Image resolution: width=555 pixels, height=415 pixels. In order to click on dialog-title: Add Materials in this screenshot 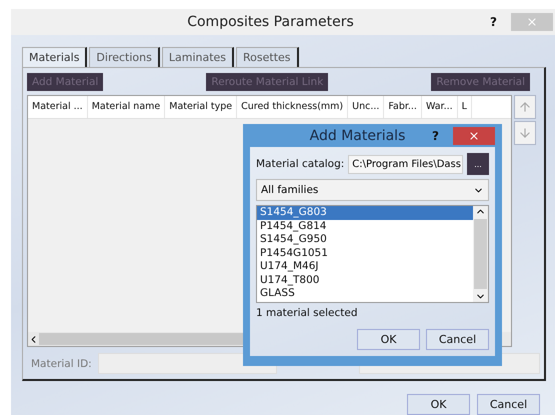, I will do `click(357, 136)`.